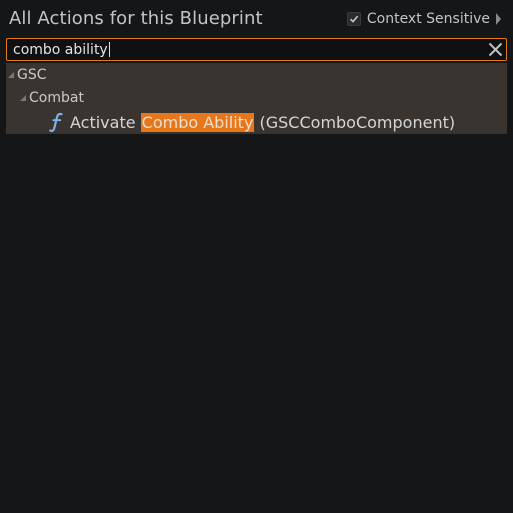 Image resolution: width=513 pixels, height=513 pixels. I want to click on search-input: combo ability, so click(61, 50).